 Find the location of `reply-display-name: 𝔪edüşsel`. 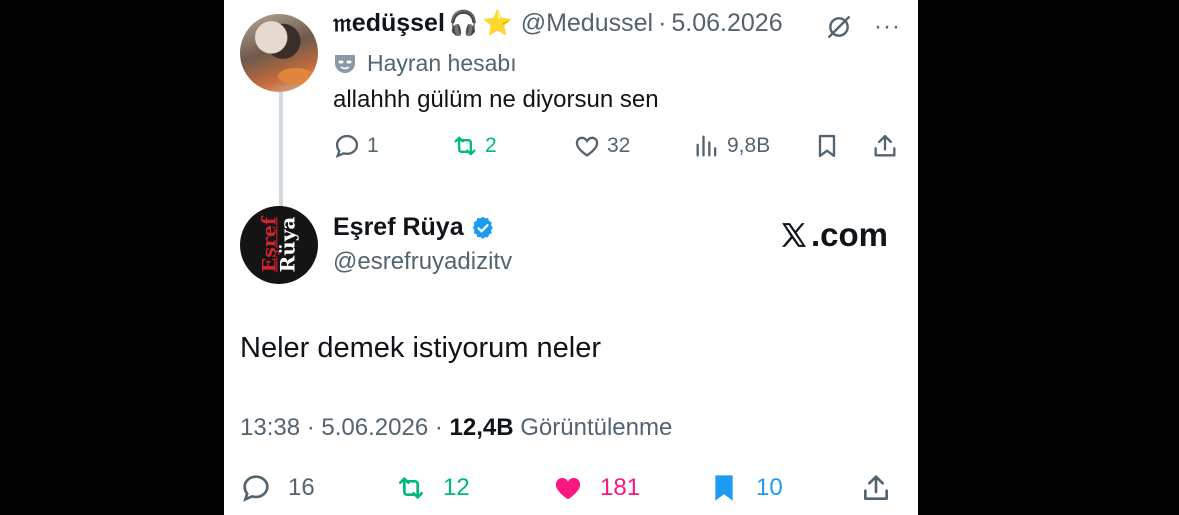

reply-display-name: 𝔪edüşsel is located at coordinates (389, 23).